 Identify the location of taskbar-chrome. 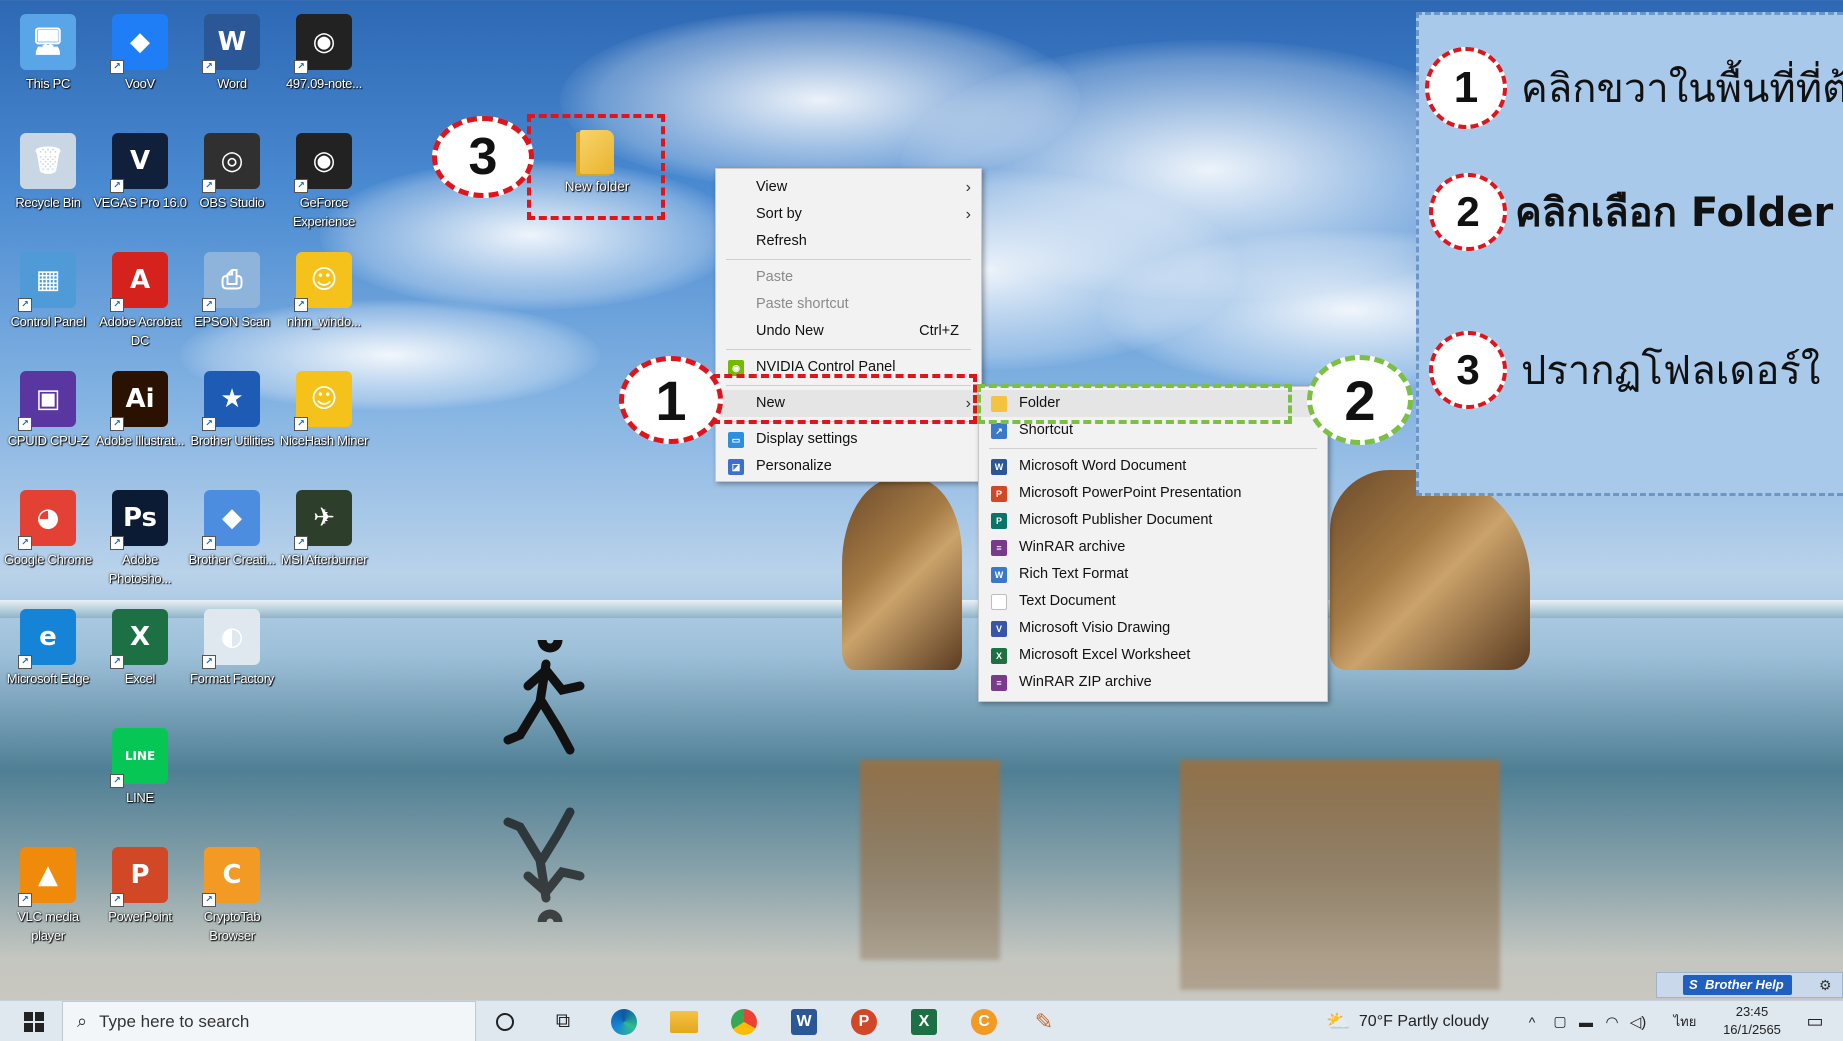
(744, 1021).